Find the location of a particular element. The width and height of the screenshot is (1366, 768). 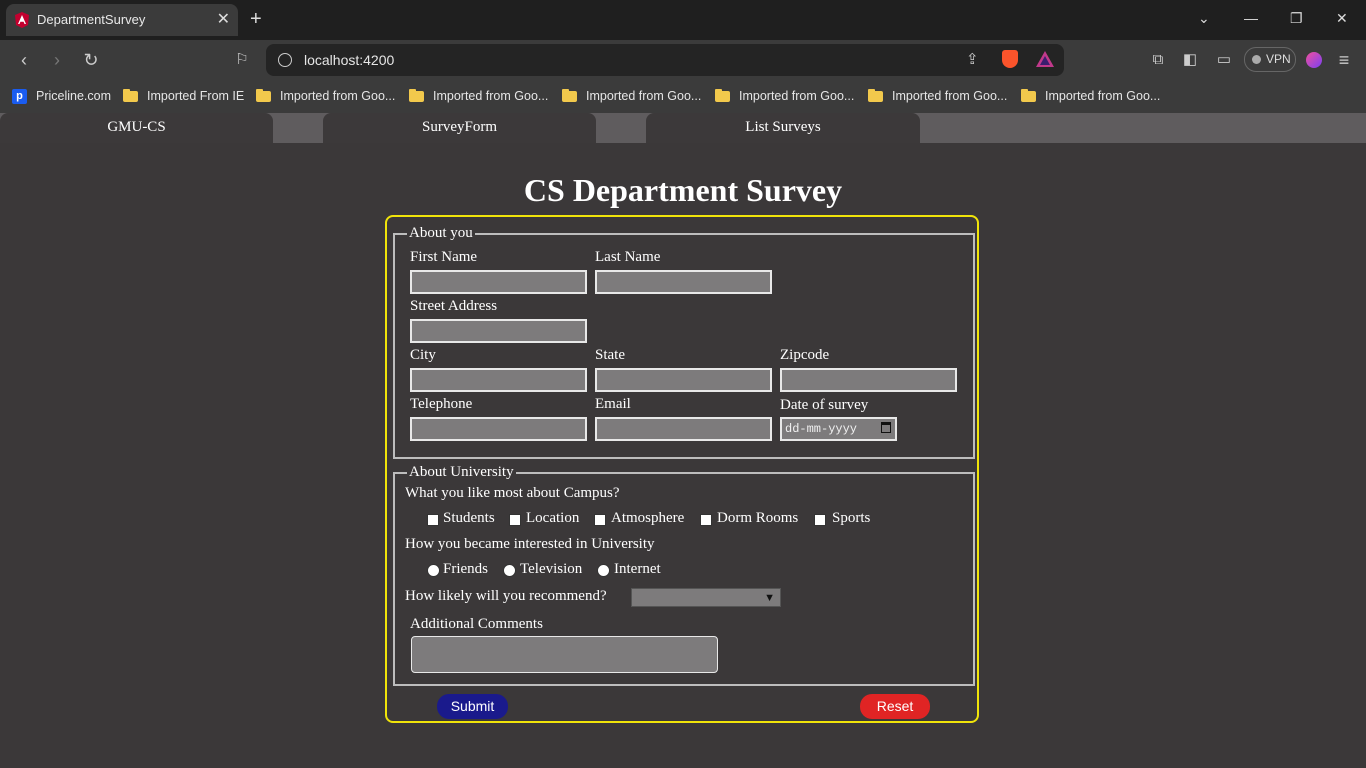

reset-button: Reset is located at coordinates (895, 706).